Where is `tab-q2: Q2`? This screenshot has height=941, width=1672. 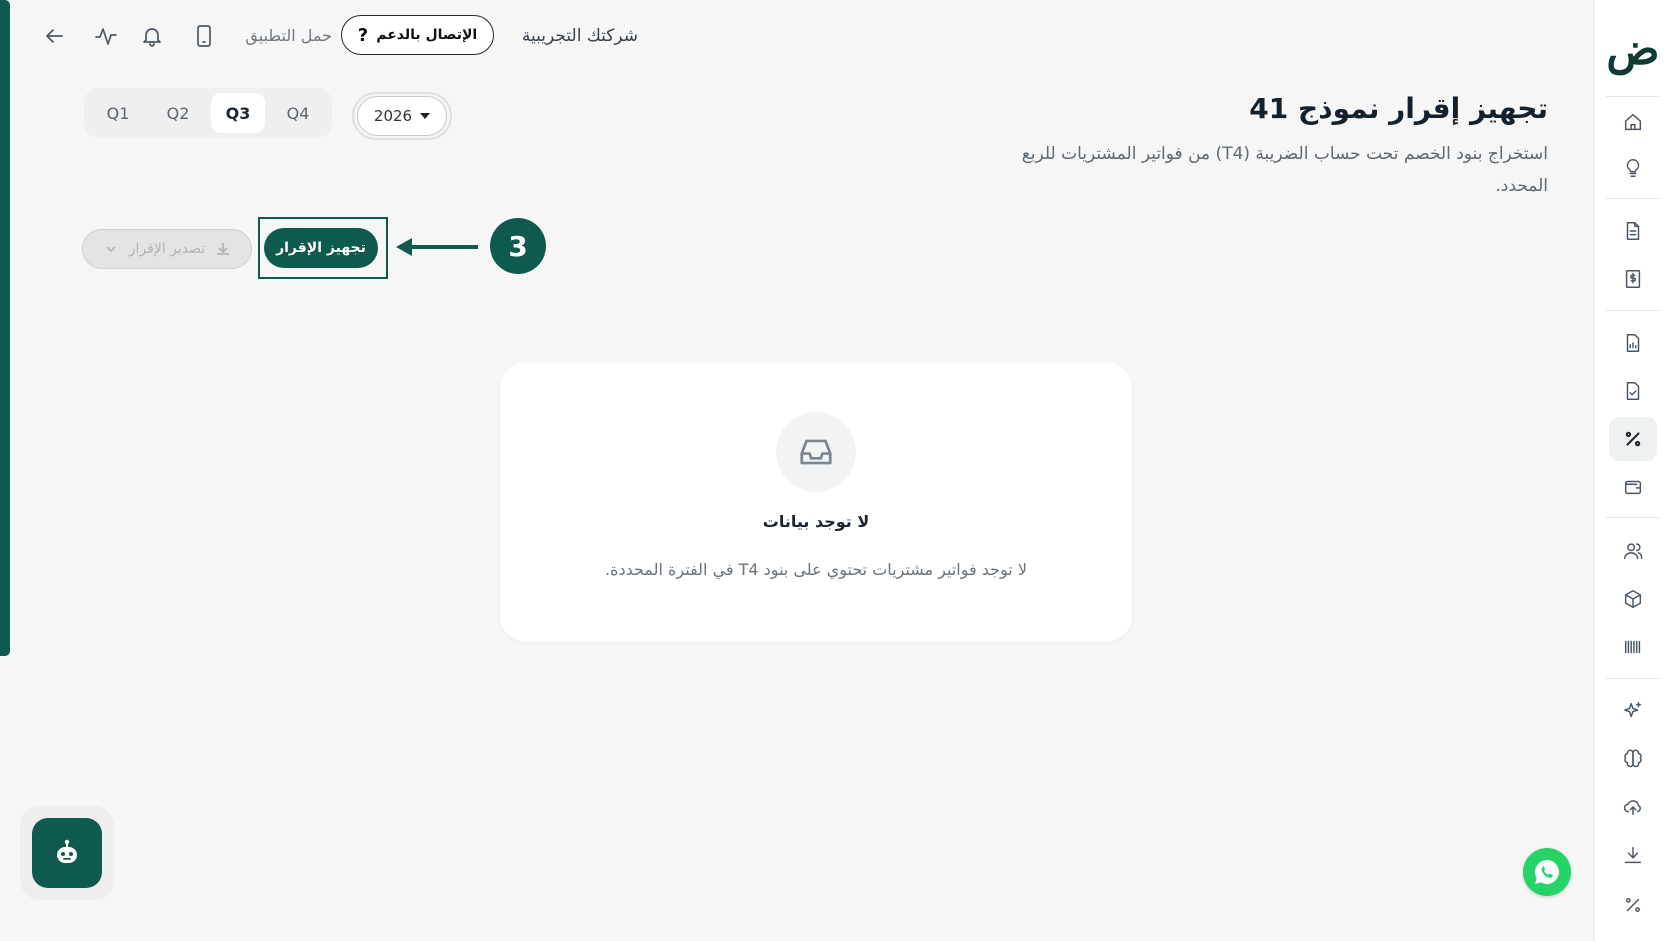
tab-q2: Q2 is located at coordinates (178, 113).